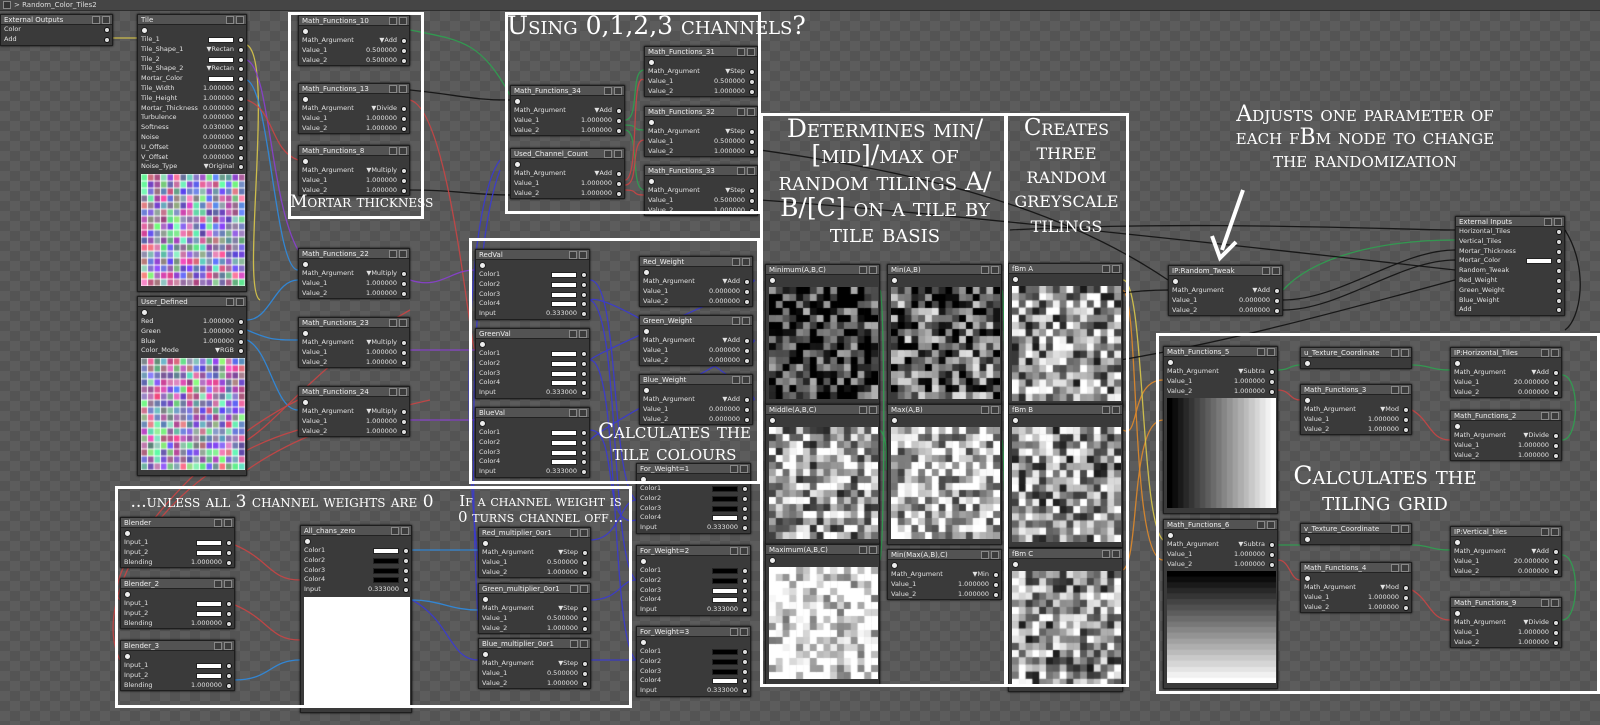 The height and width of the screenshot is (725, 1600). I want to click on node-title: User_Defined, so click(192, 302).